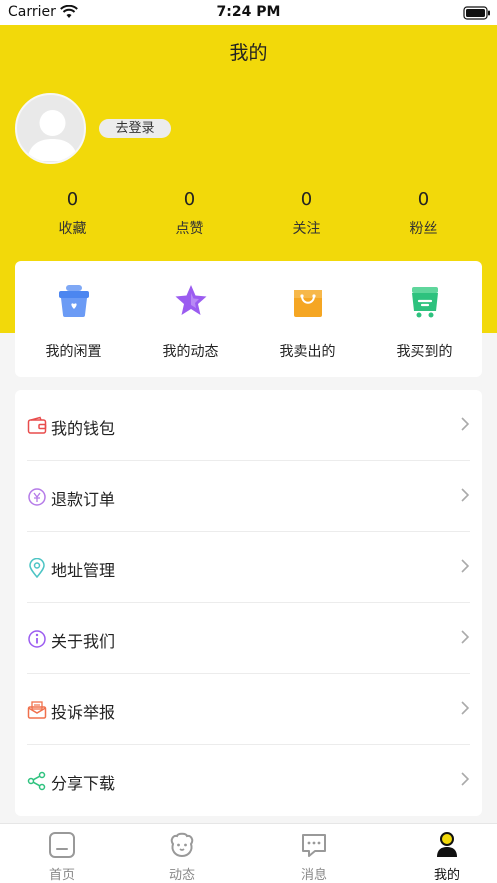  I want to click on quick-my-feed: 我的动态, so click(190, 322).